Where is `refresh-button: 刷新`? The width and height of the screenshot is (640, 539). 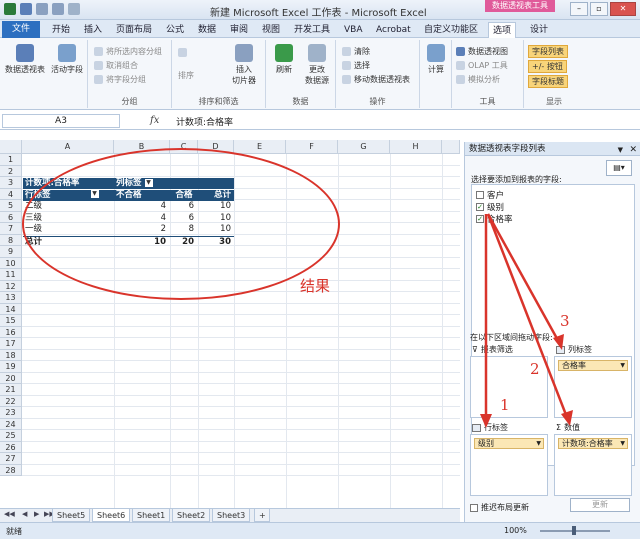 refresh-button: 刷新 is located at coordinates (284, 59).